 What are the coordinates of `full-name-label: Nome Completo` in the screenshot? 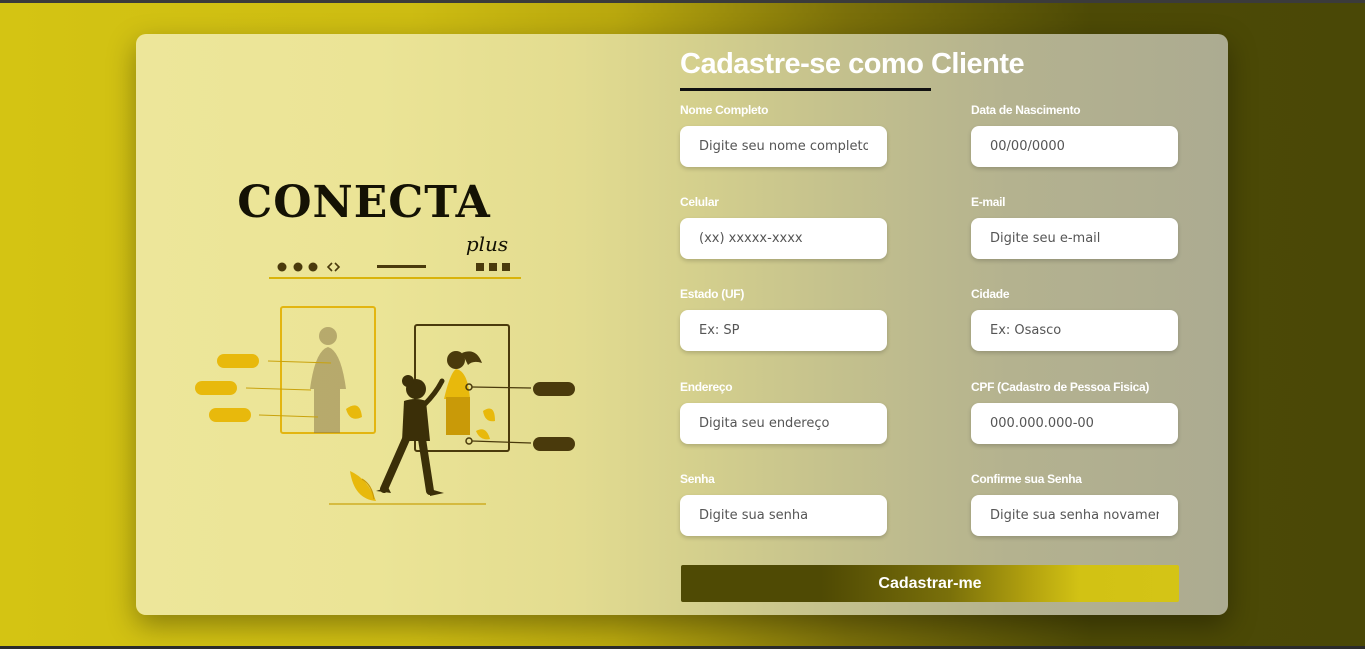 It's located at (724, 110).